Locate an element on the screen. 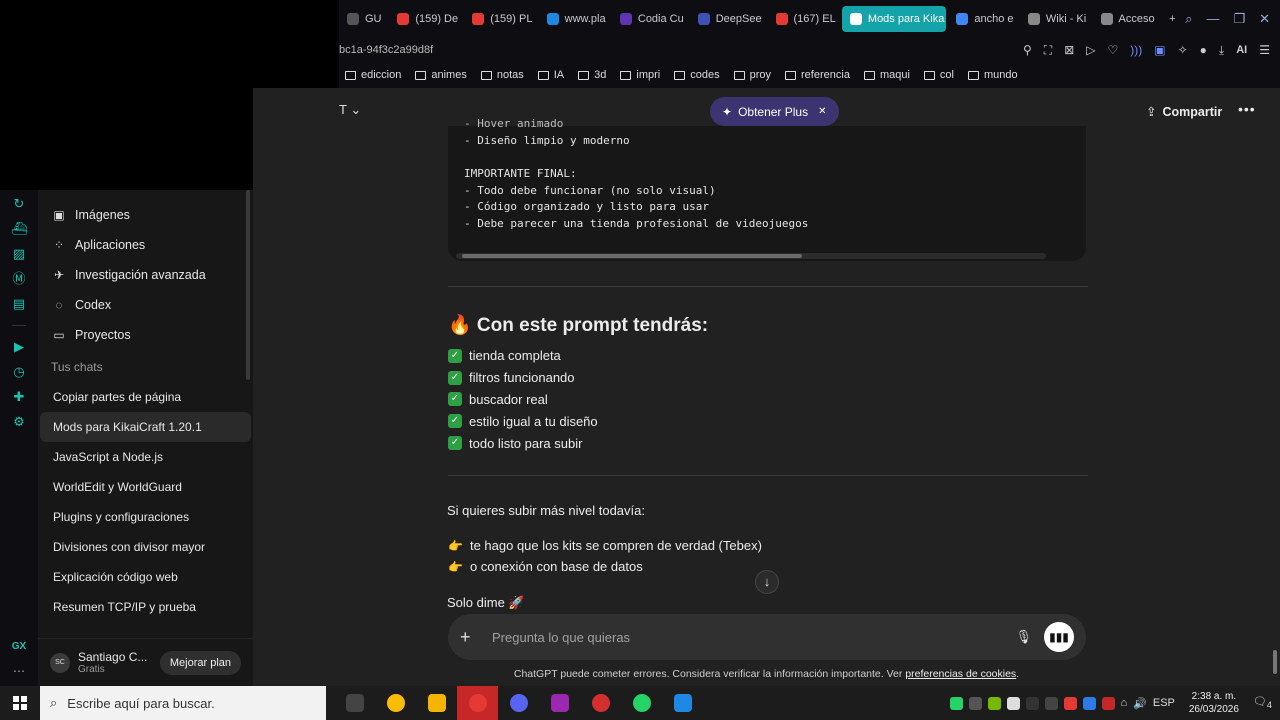 The image size is (1280, 720). usb-icon is located at coordinates (1013, 703).